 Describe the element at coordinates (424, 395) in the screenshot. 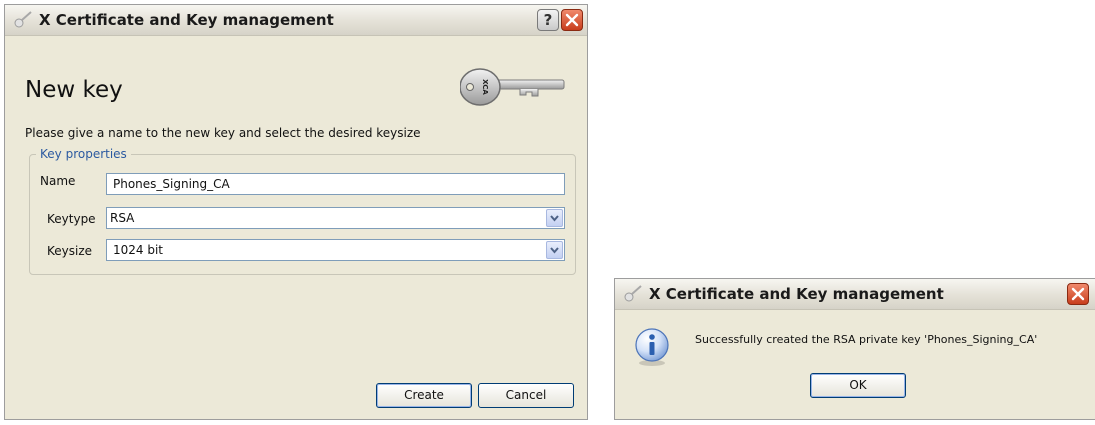

I see `create-button: Create` at that location.